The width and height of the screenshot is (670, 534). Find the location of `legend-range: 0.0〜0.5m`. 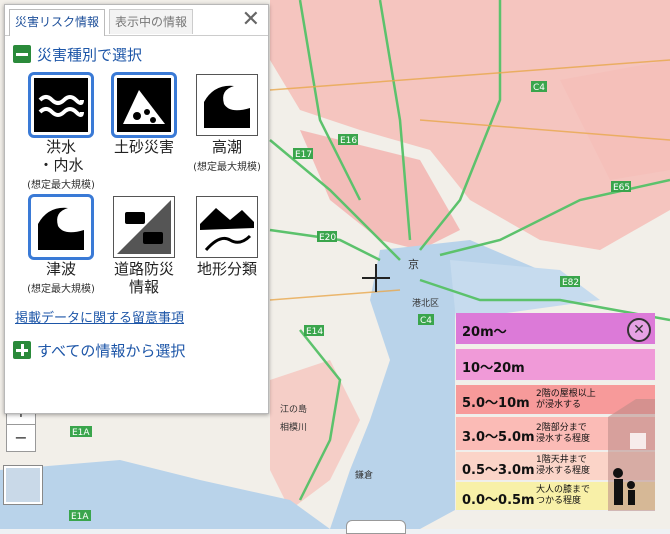

legend-range: 0.0〜0.5m is located at coordinates (498, 500).